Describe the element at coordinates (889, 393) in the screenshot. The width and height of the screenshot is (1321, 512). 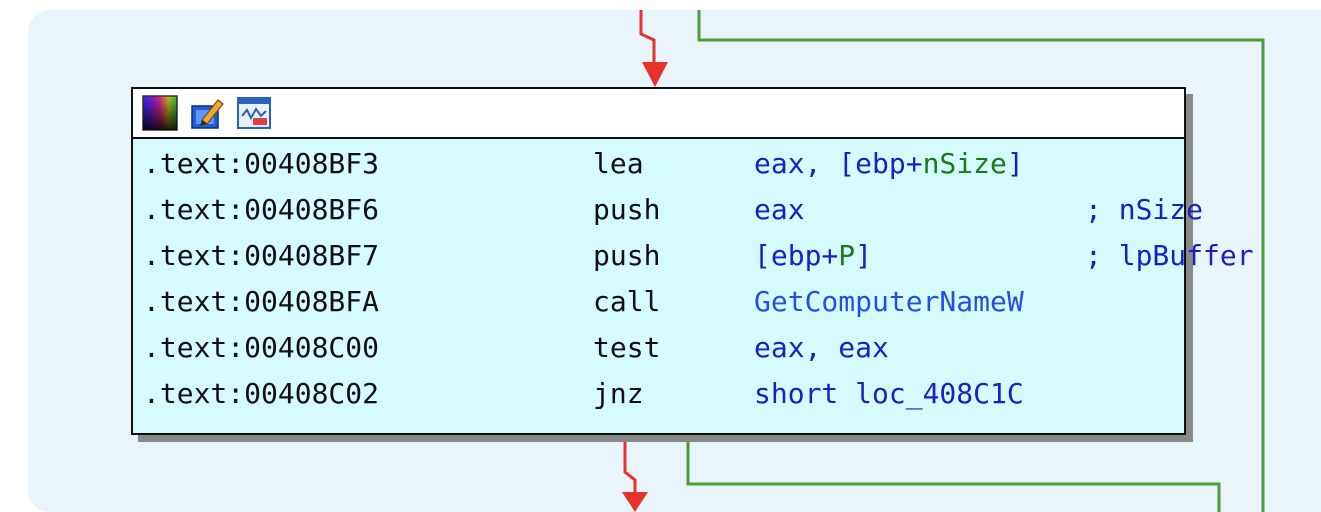
I see `operand-text: short loc_408C1C` at that location.